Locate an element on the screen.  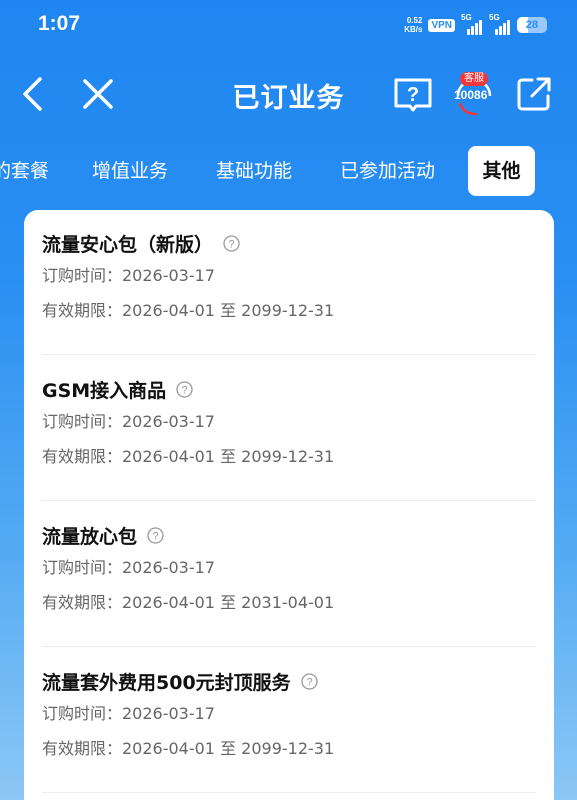
tab-package: 的套餐 is located at coordinates (24, 171).